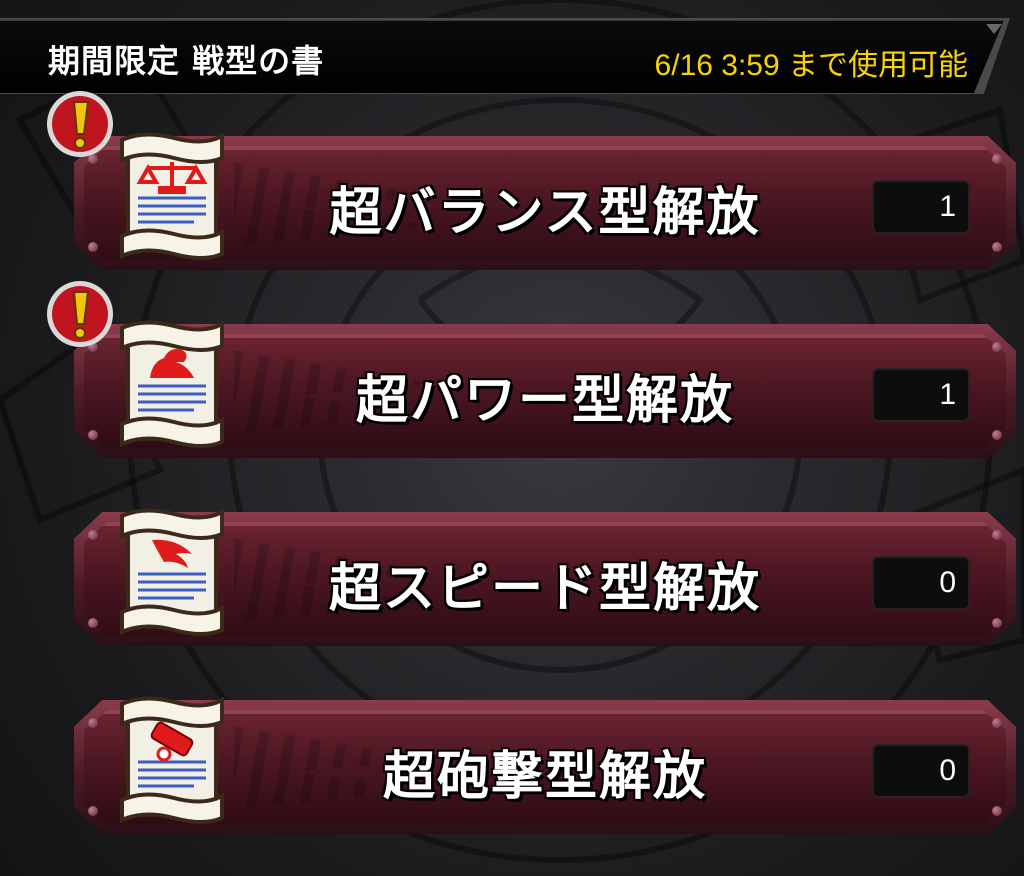 The image size is (1024, 876). Describe the element at coordinates (545, 213) in the screenshot. I see `item-label: 超バランス型解放` at that location.